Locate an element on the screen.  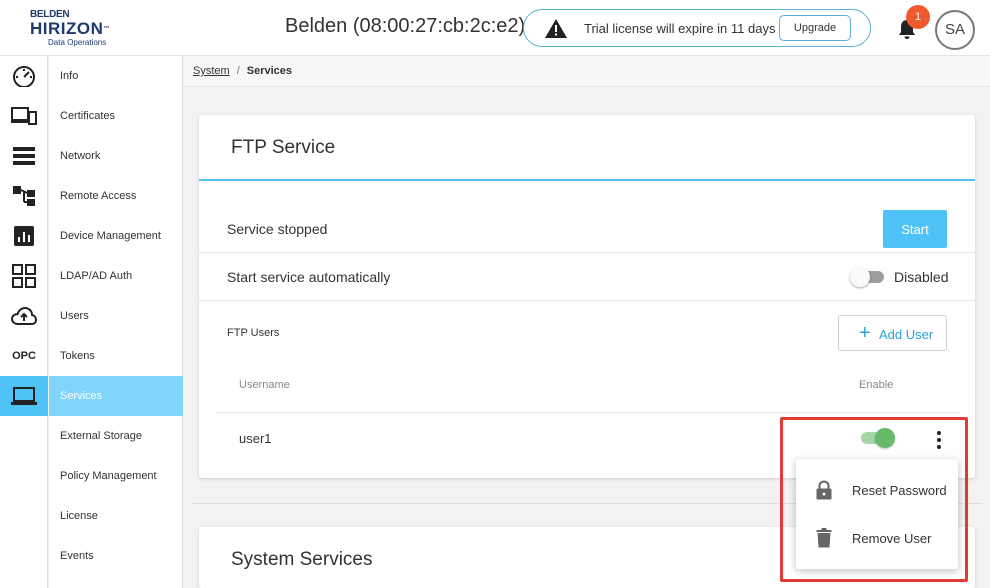
cloud-upload-icon is located at coordinates (24, 315).